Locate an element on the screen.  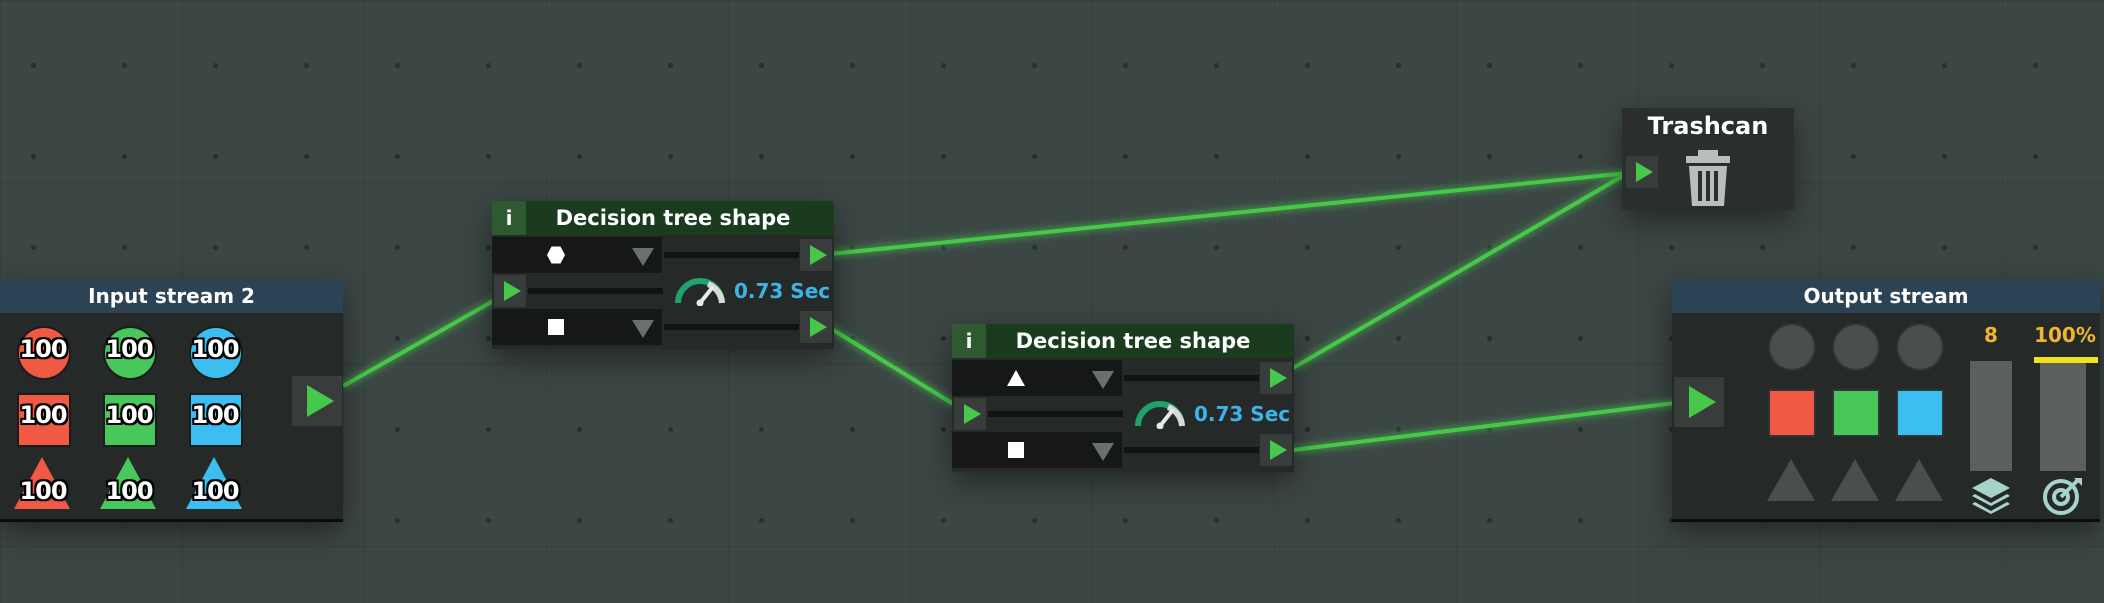
target-icon is located at coordinates (2062, 496).